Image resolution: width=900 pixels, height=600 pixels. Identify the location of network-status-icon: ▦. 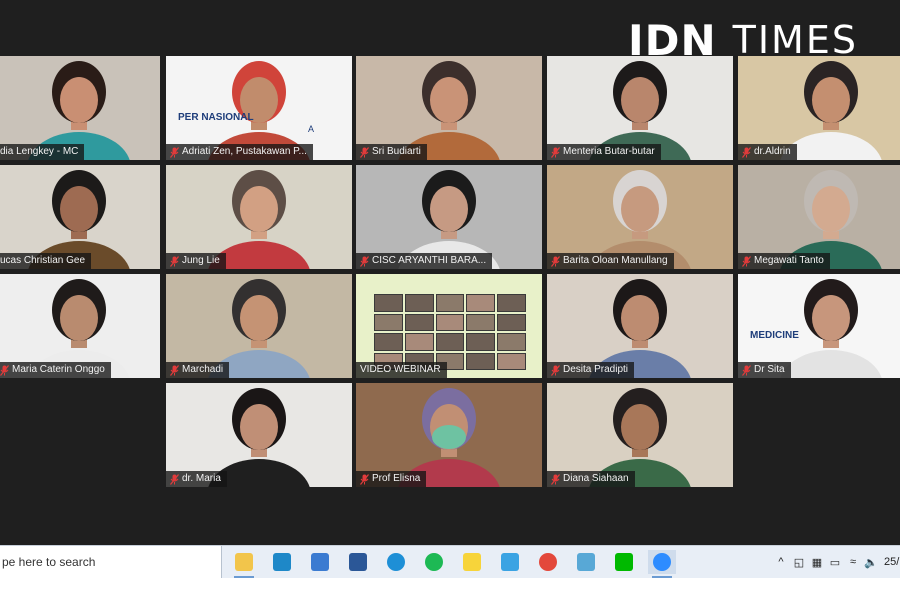
(817, 562).